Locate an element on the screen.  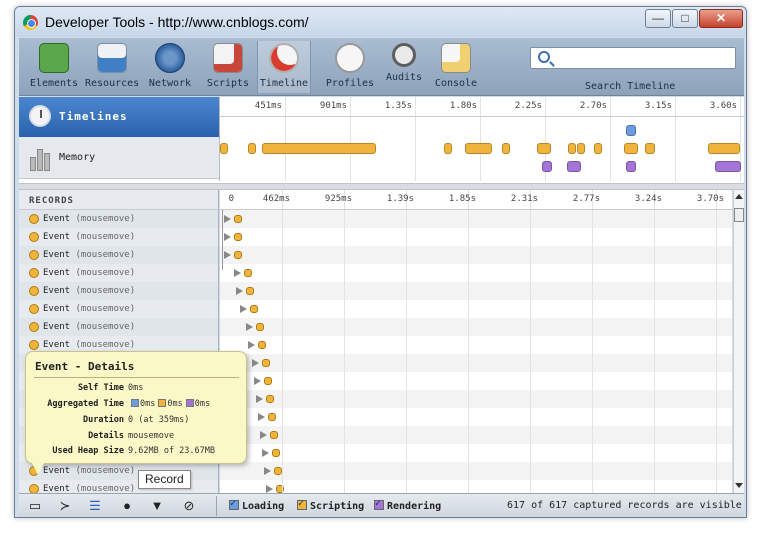
rendering-bar is located at coordinates (574, 166).